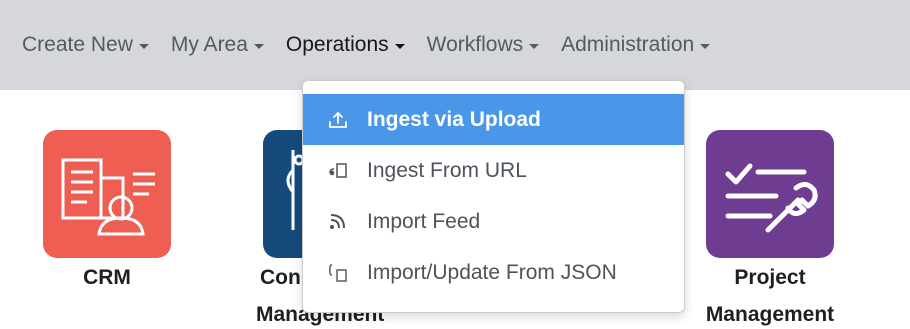  I want to click on menu-item-label: Import Feed, so click(424, 221).